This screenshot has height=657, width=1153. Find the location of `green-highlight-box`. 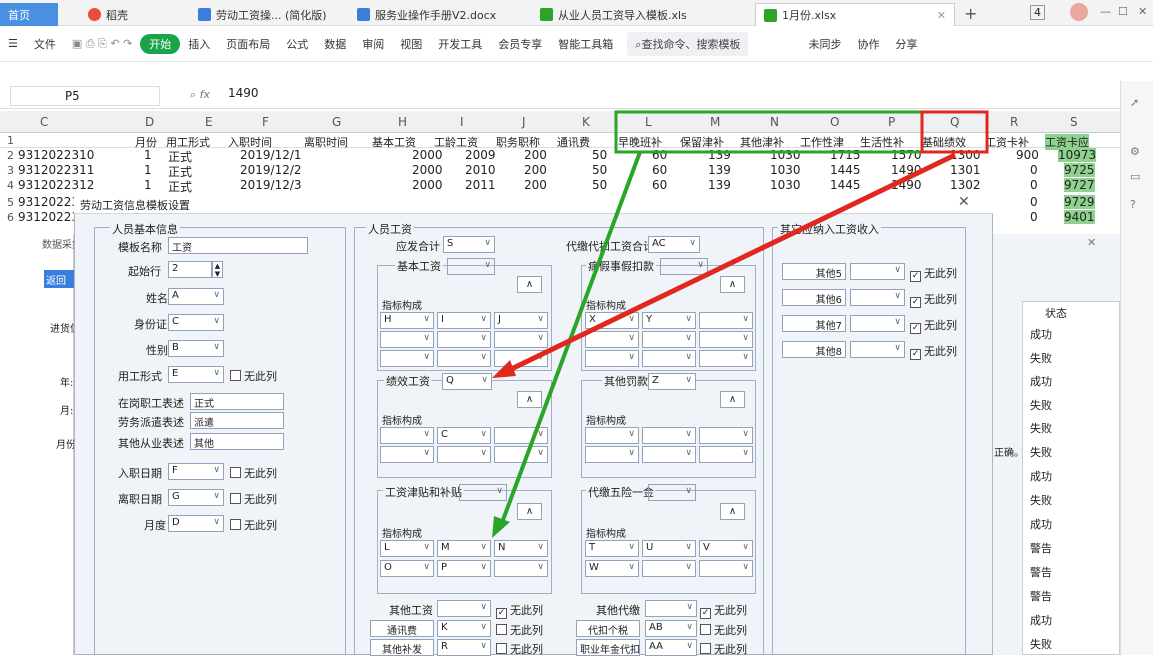

green-highlight-box is located at coordinates (769, 132).